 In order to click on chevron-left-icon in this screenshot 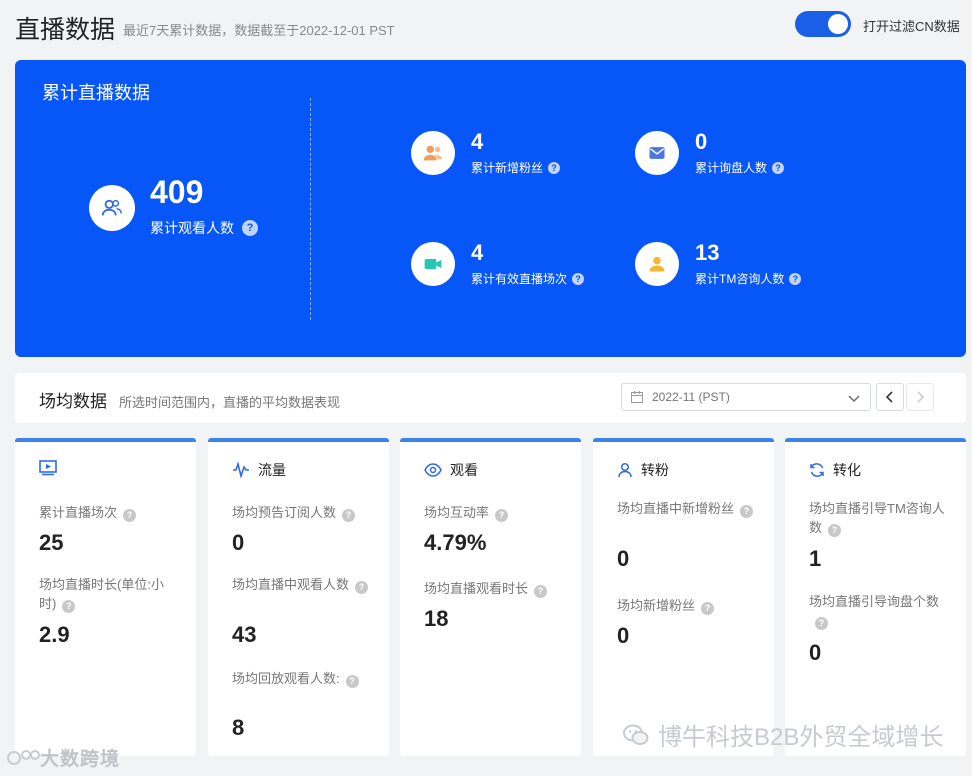, I will do `click(889, 397)`.